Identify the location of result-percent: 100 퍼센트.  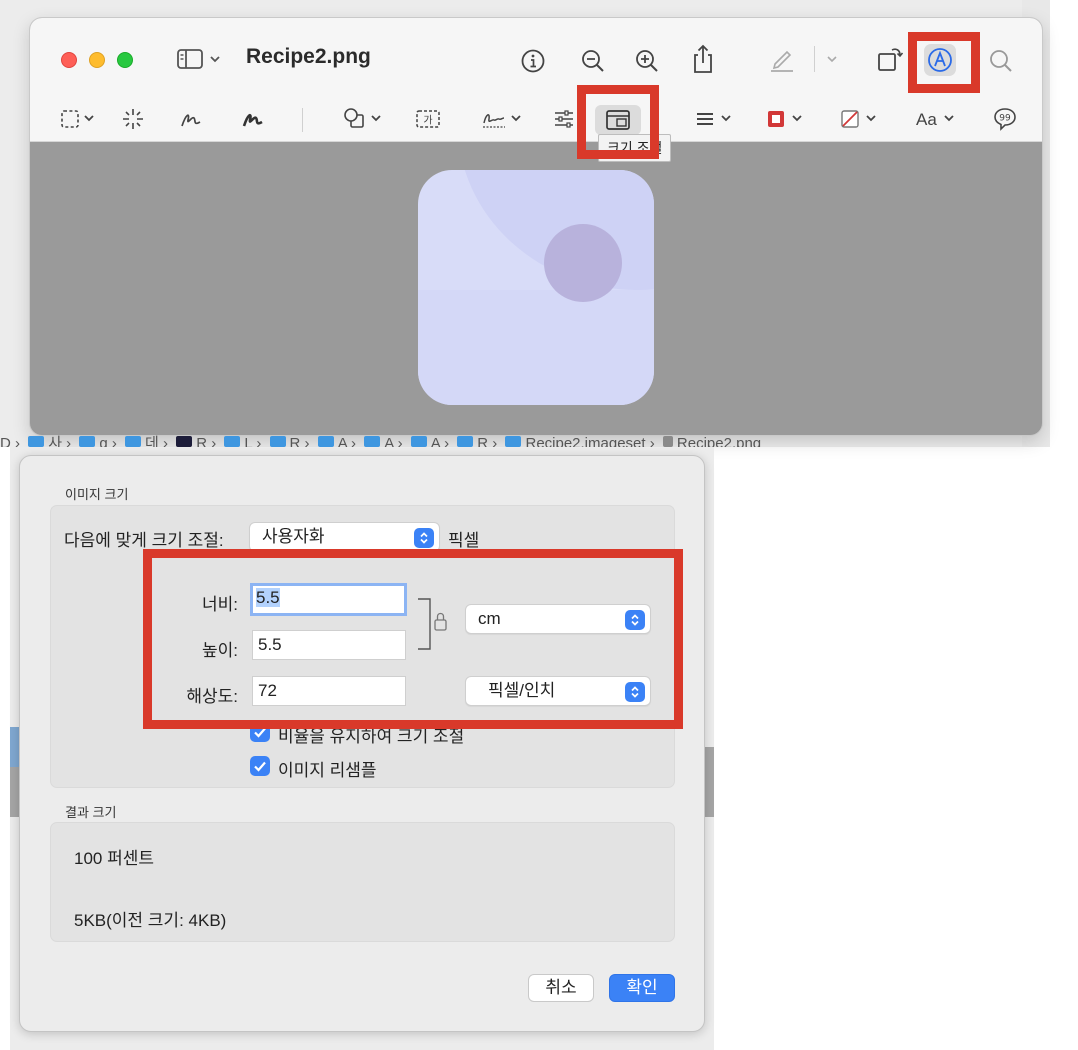
(114, 858).